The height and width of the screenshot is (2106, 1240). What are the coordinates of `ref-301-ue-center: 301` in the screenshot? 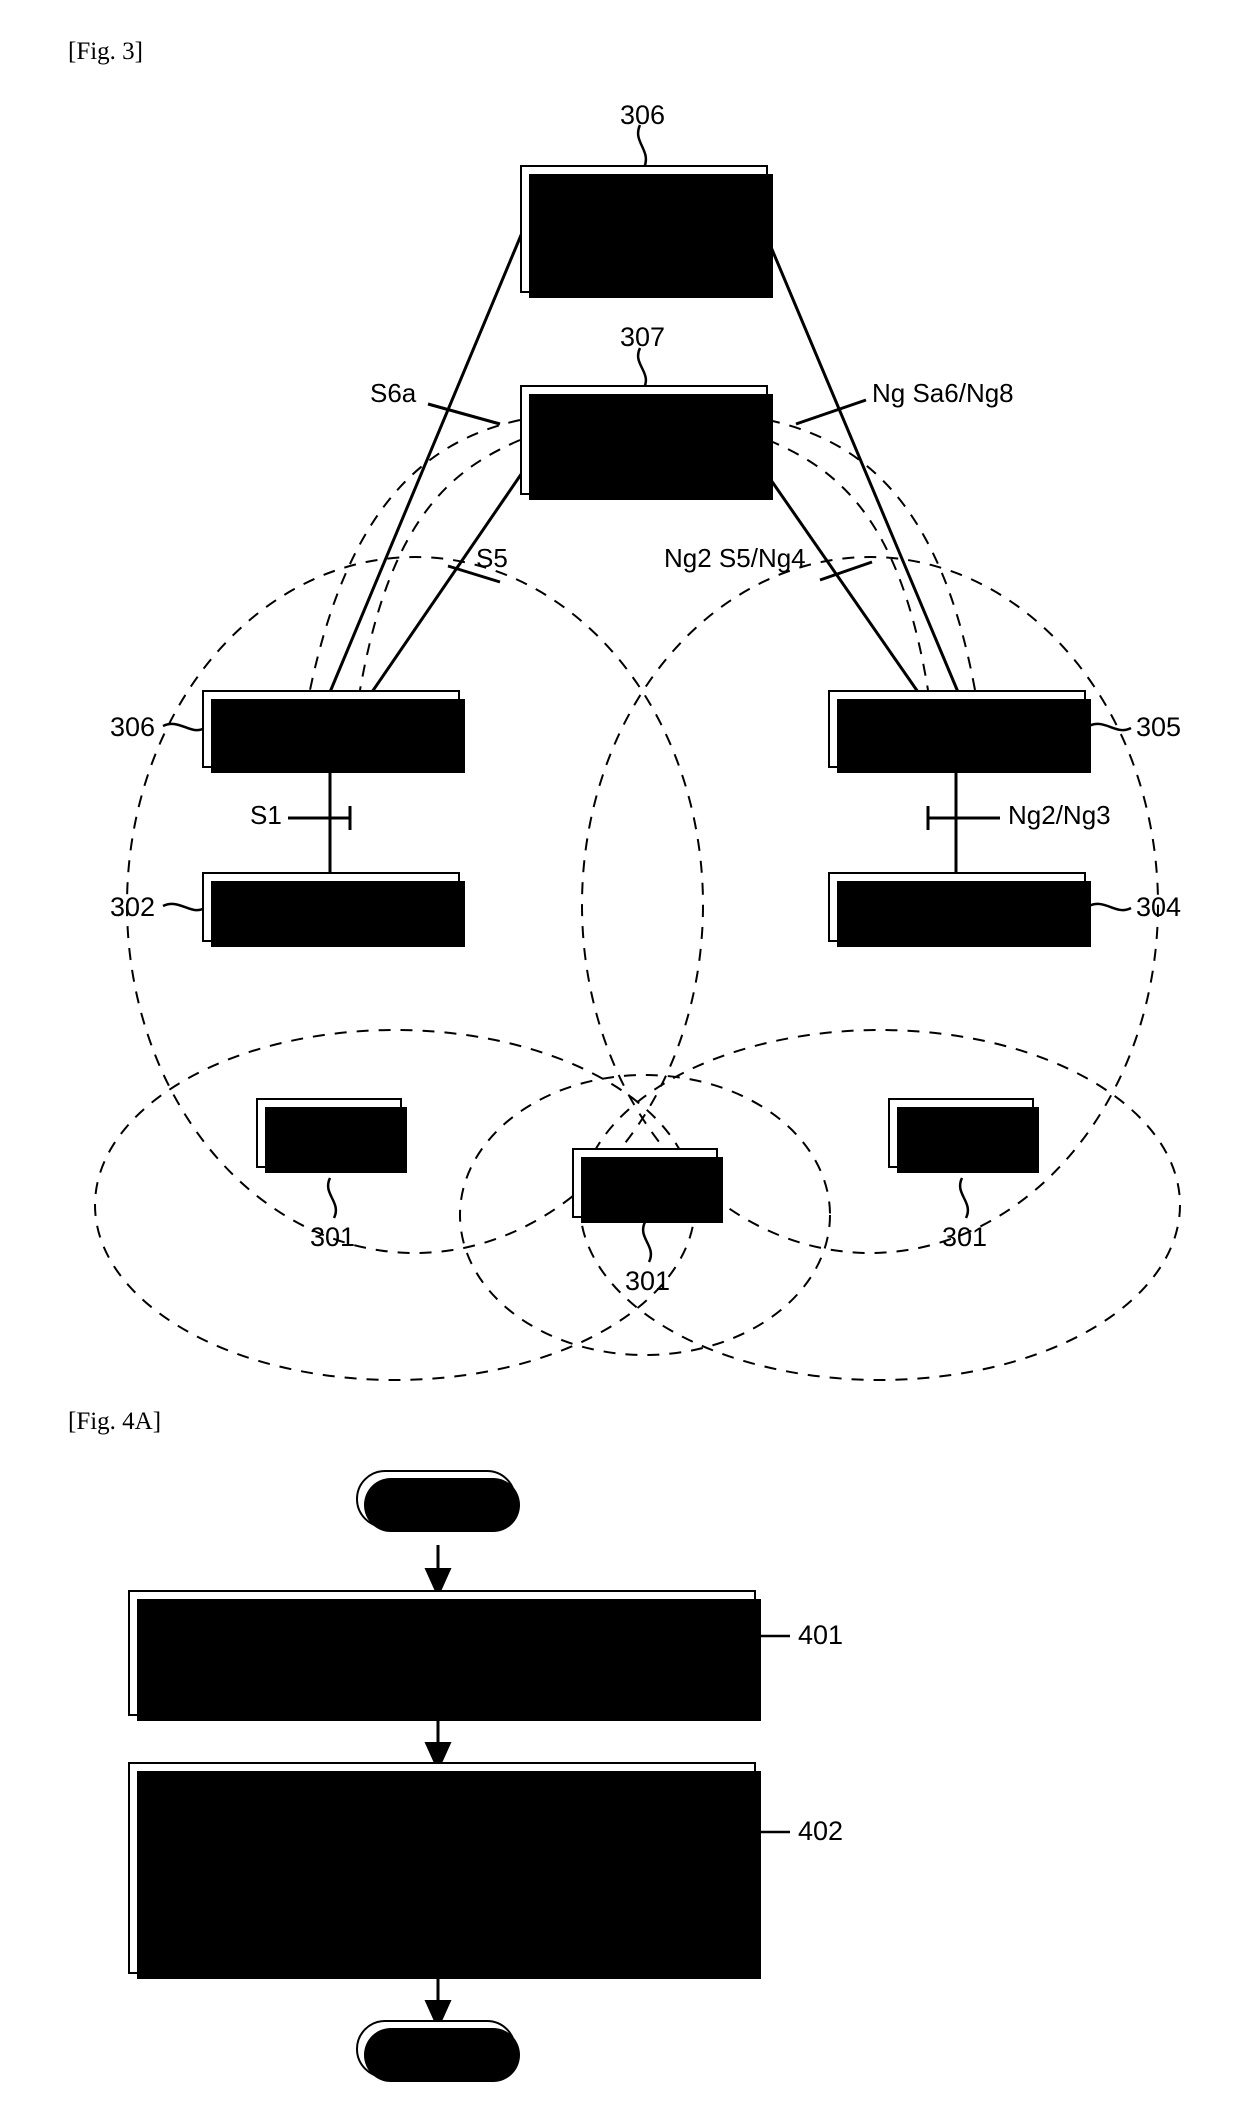 It's located at (648, 1281).